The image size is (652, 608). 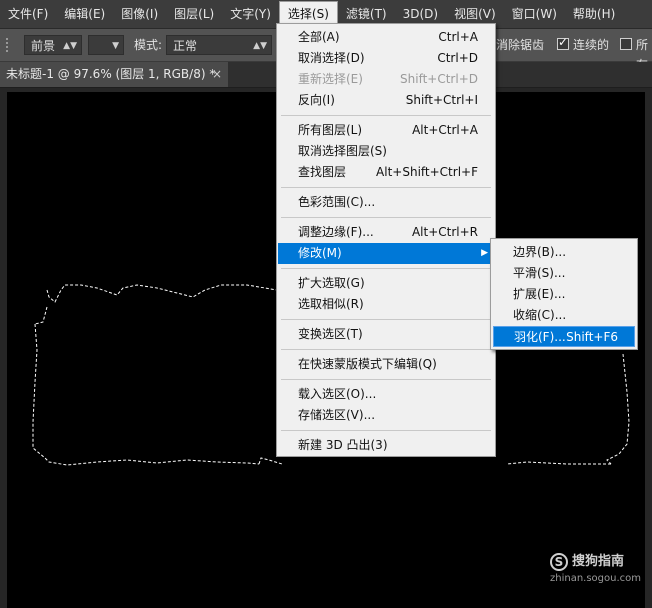 I want to click on menu-item-label: 反向(I), so click(x=316, y=100).